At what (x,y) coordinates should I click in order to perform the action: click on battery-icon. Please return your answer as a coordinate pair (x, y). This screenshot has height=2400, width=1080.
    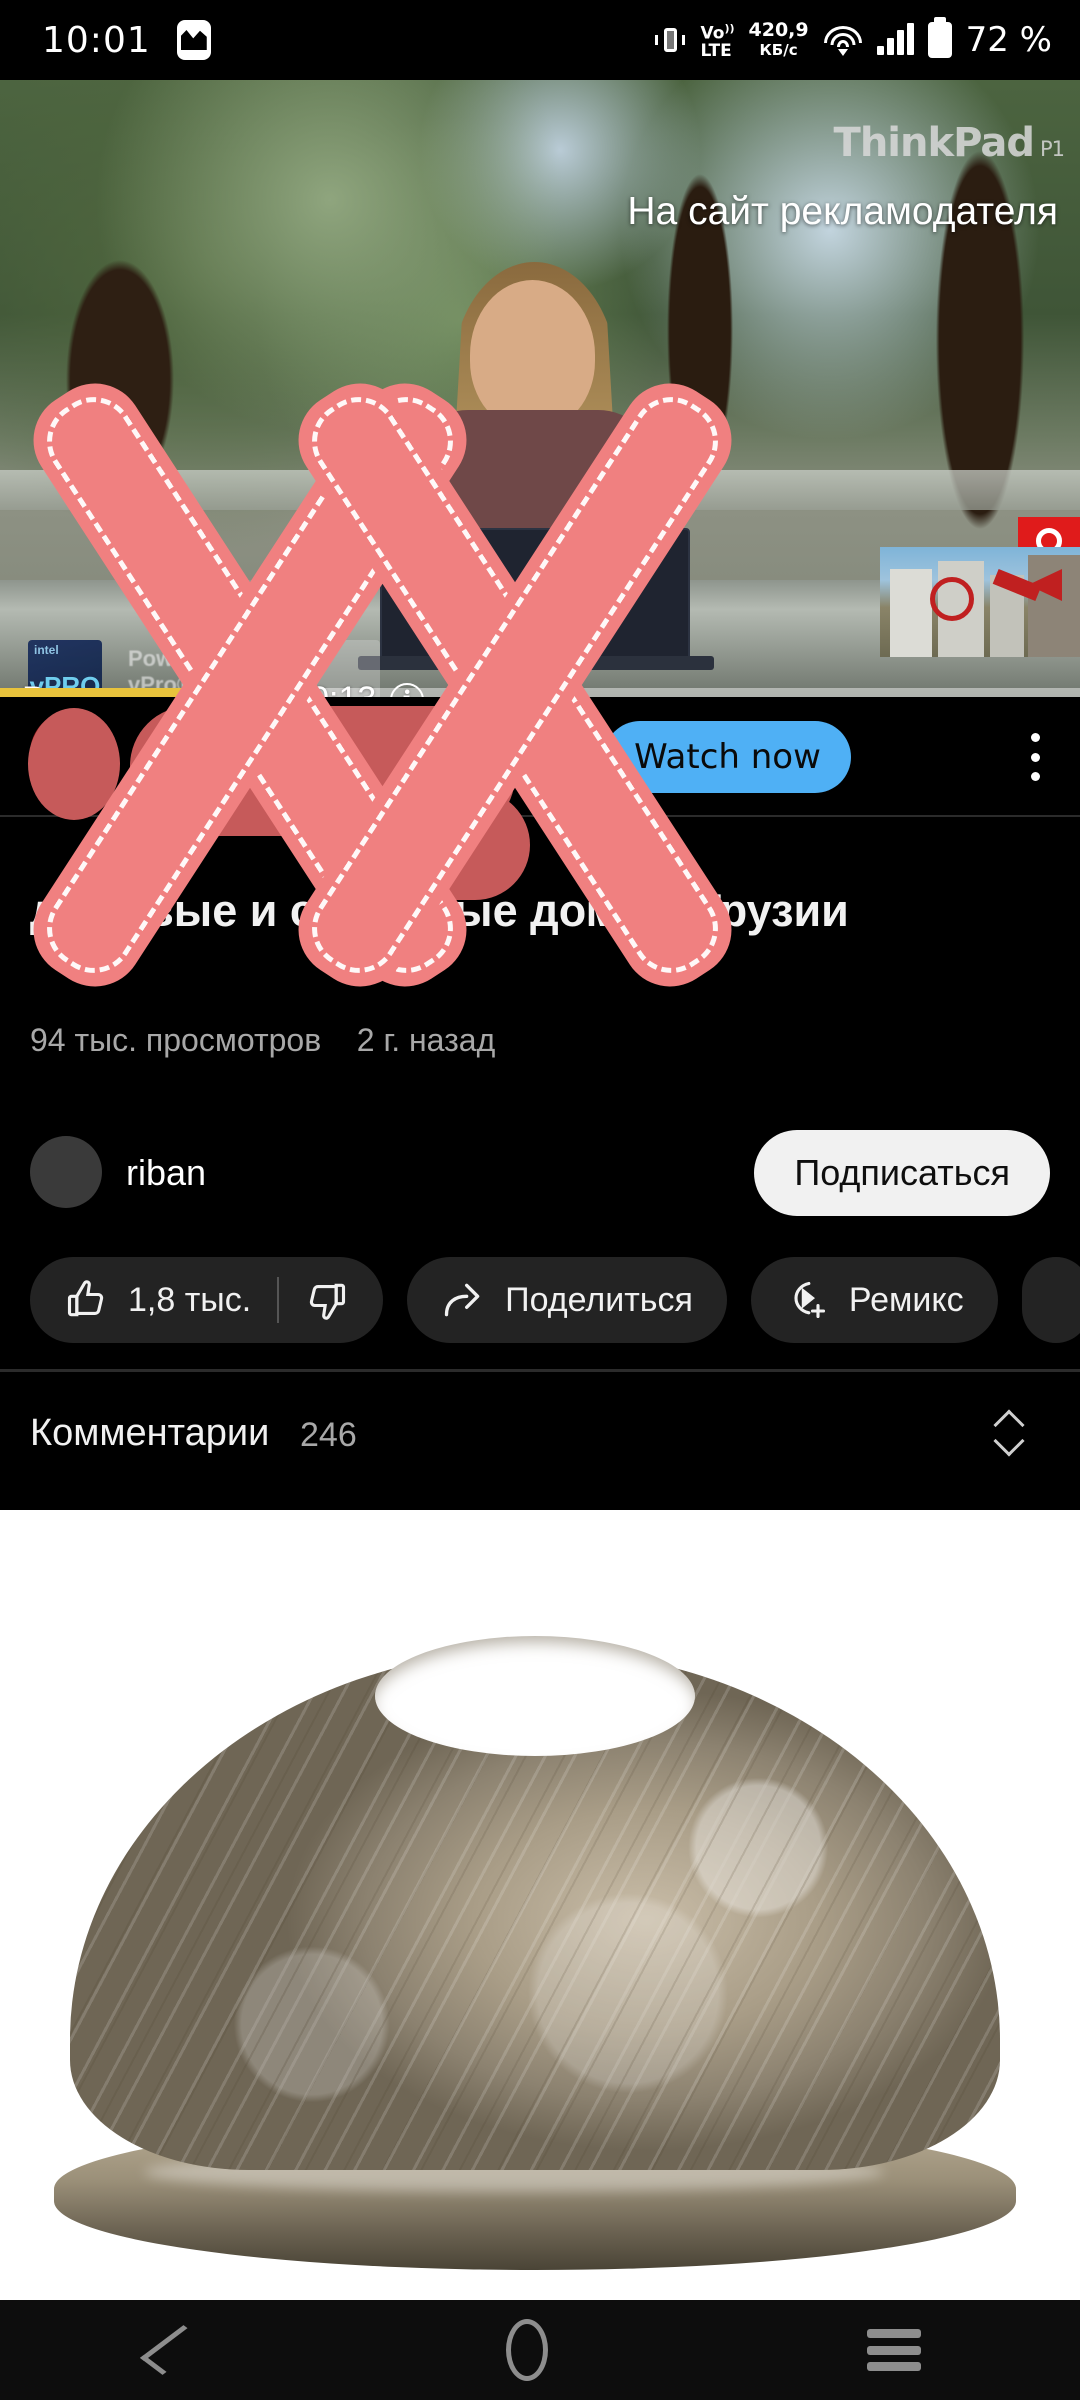
    Looking at the image, I should click on (939, 40).